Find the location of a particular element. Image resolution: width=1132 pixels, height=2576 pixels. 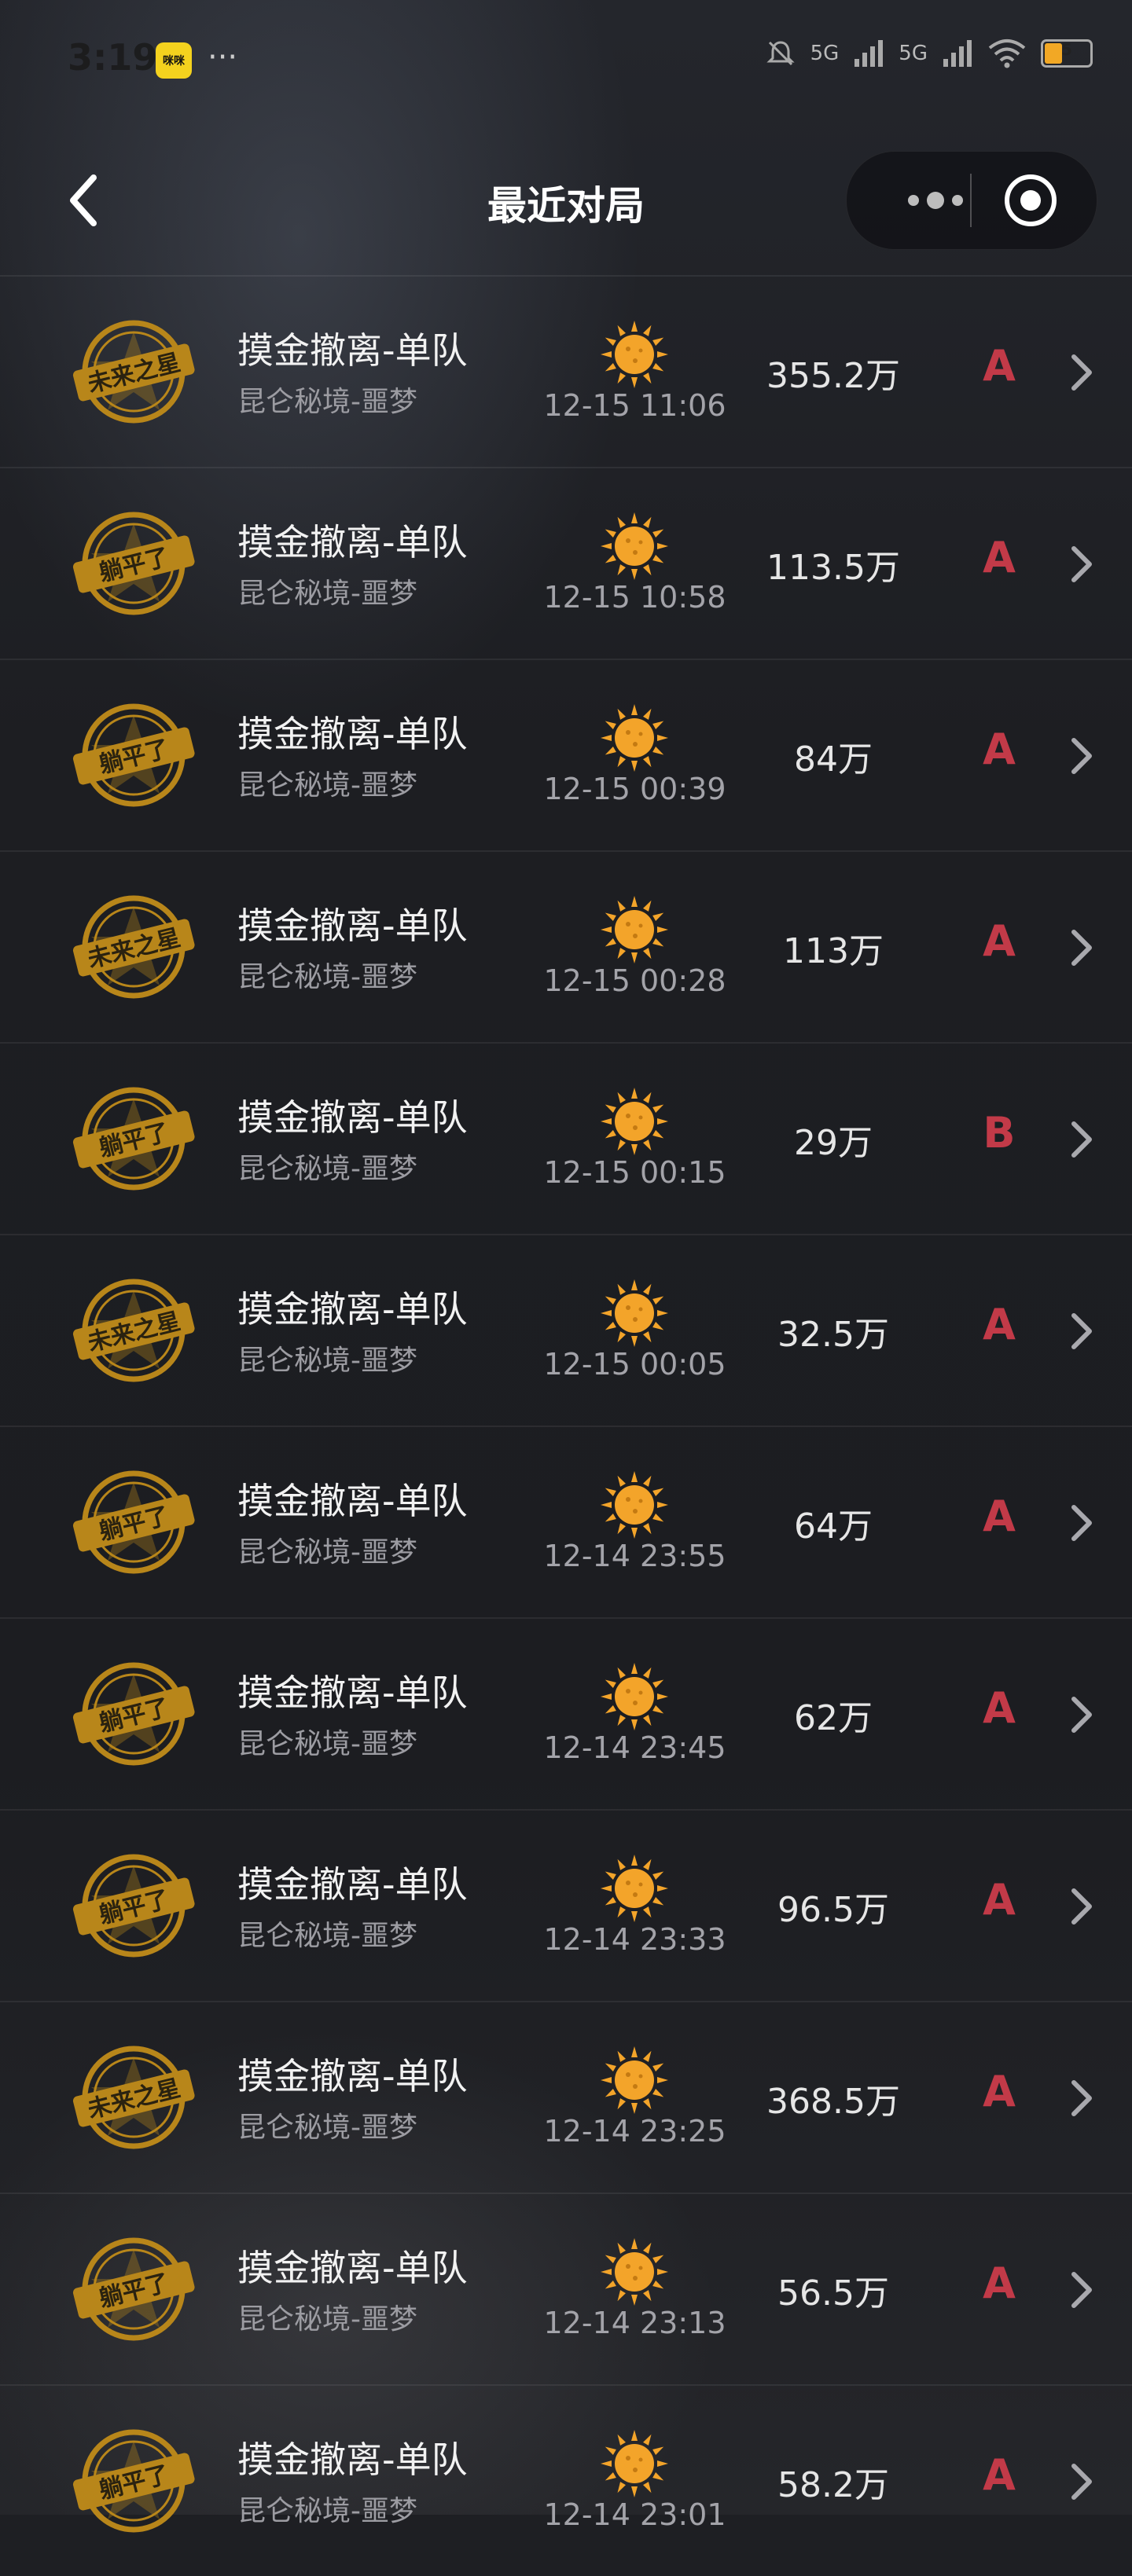

match-value: 368.5万 is located at coordinates (833, 2102).